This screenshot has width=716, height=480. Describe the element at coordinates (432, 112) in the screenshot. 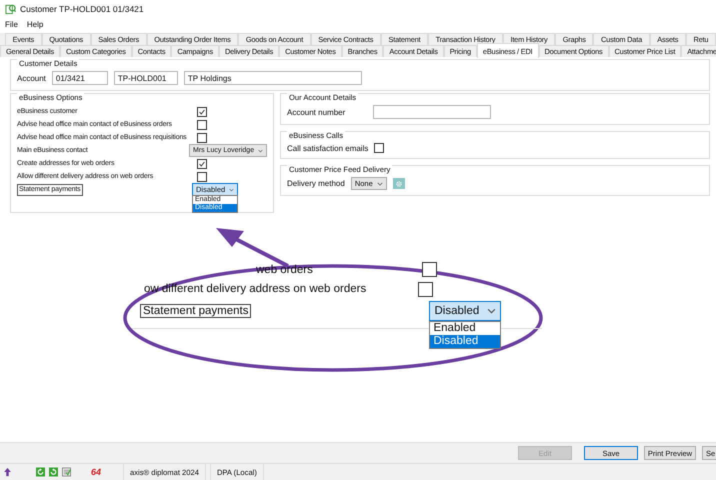

I see `text-field` at that location.